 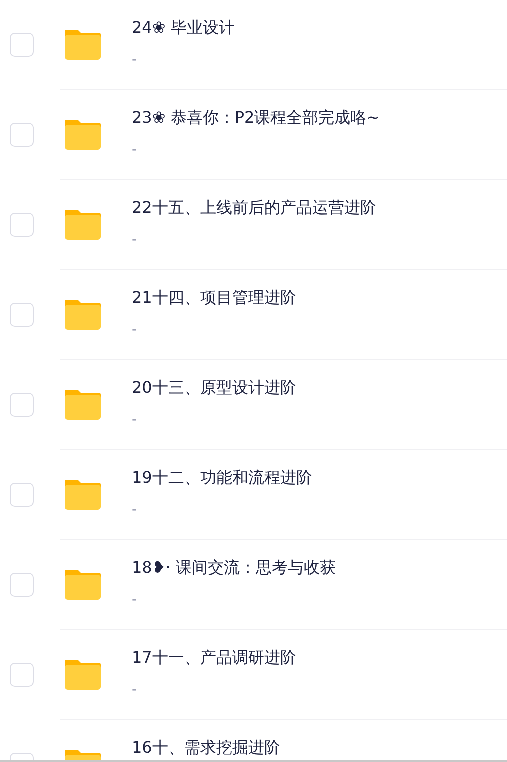 I want to click on folder-name: 23❀ 恭喜你：P2课程全部完成咯~, so click(x=256, y=118).